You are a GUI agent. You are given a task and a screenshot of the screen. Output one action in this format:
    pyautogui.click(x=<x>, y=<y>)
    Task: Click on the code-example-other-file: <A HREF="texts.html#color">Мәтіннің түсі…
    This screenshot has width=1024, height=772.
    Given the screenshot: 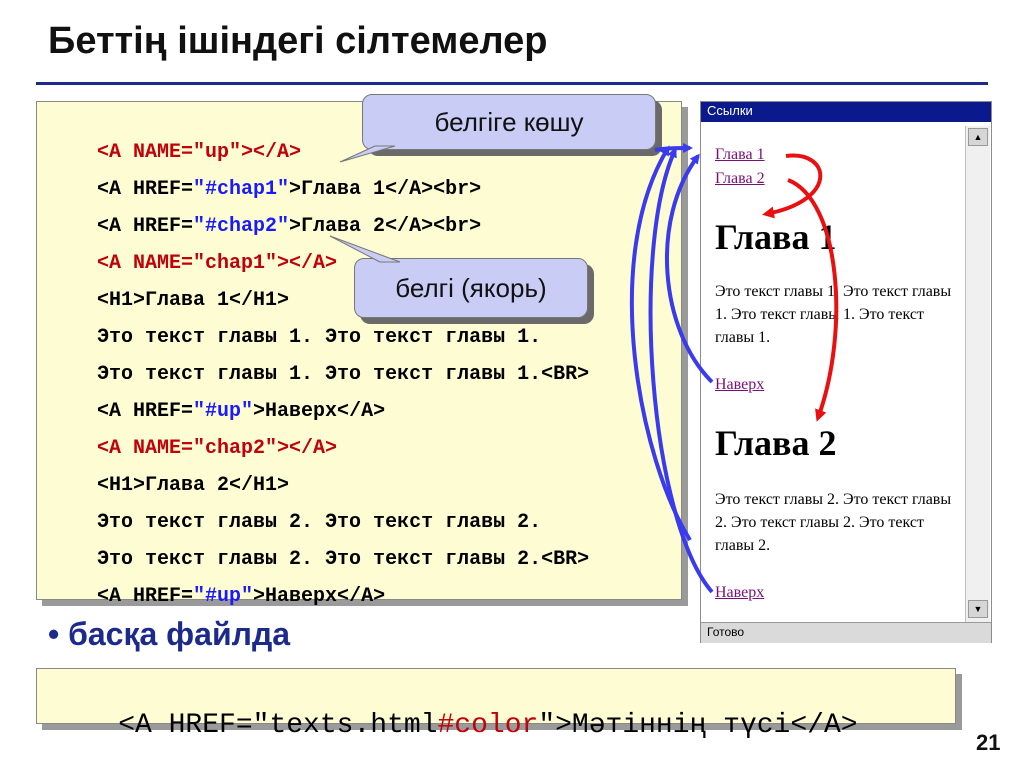 What is the action you would take?
    pyautogui.click(x=496, y=704)
    